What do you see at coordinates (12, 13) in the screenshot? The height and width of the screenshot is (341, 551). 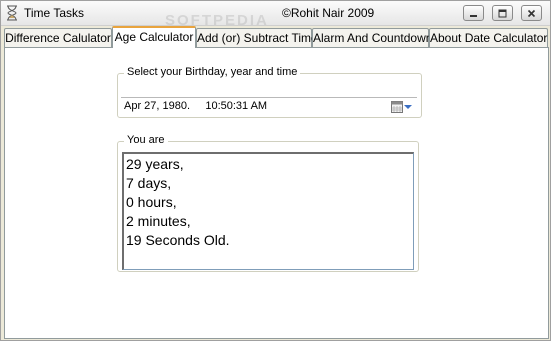 I see `hourglass-icon` at bounding box center [12, 13].